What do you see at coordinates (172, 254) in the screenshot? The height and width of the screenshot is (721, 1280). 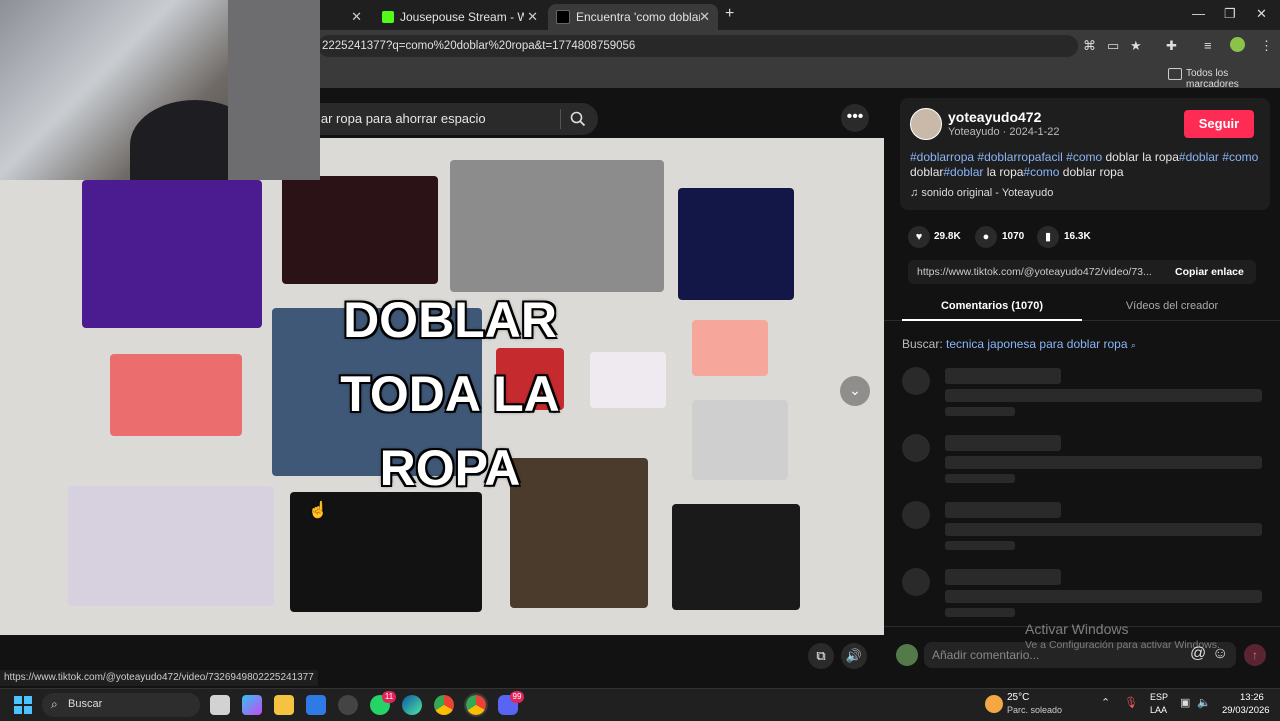 I see `purple-sweater` at bounding box center [172, 254].